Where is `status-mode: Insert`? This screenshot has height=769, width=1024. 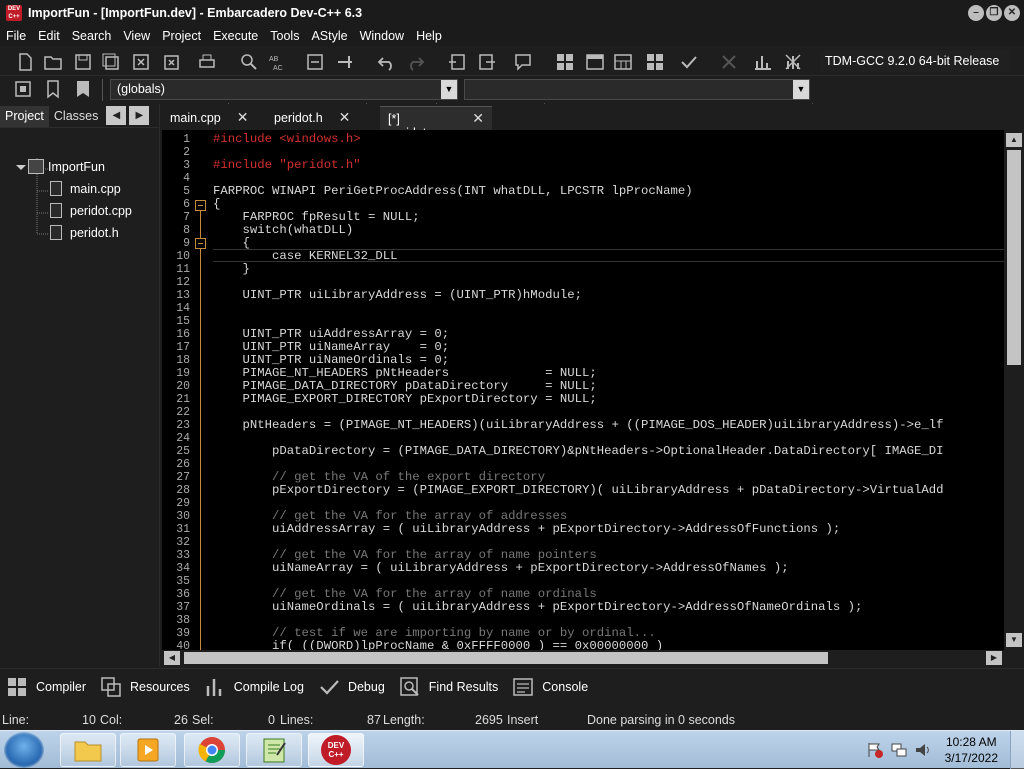 status-mode: Insert is located at coordinates (523, 720).